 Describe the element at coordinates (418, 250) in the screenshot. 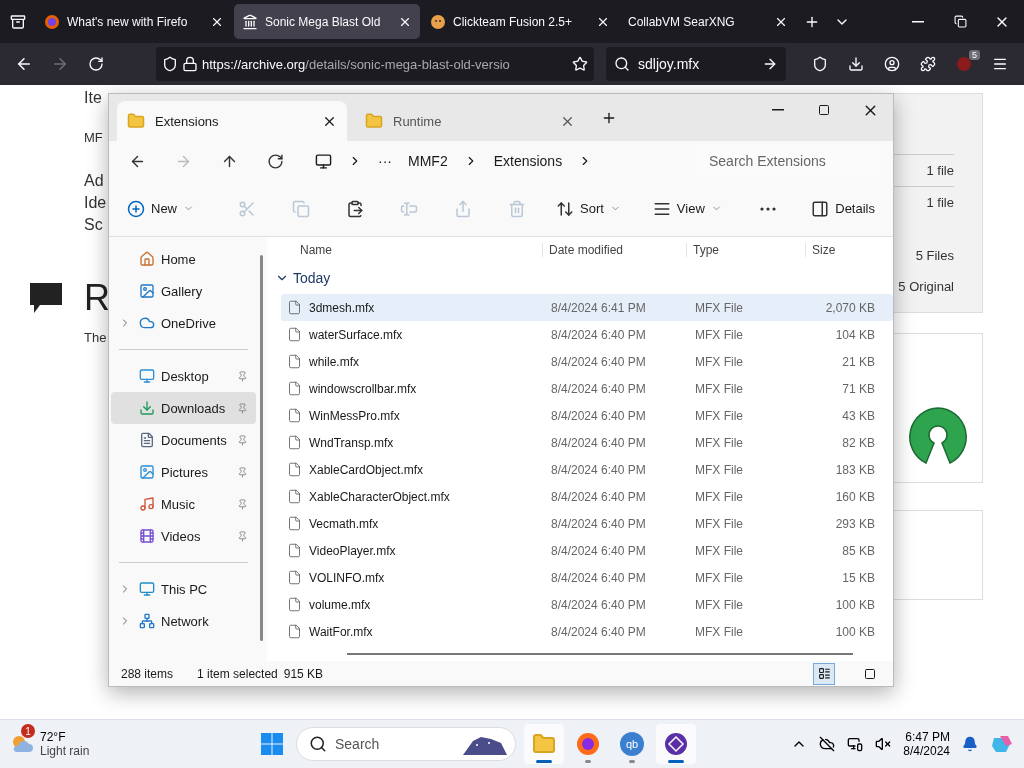

I see `column-header: Name` at that location.